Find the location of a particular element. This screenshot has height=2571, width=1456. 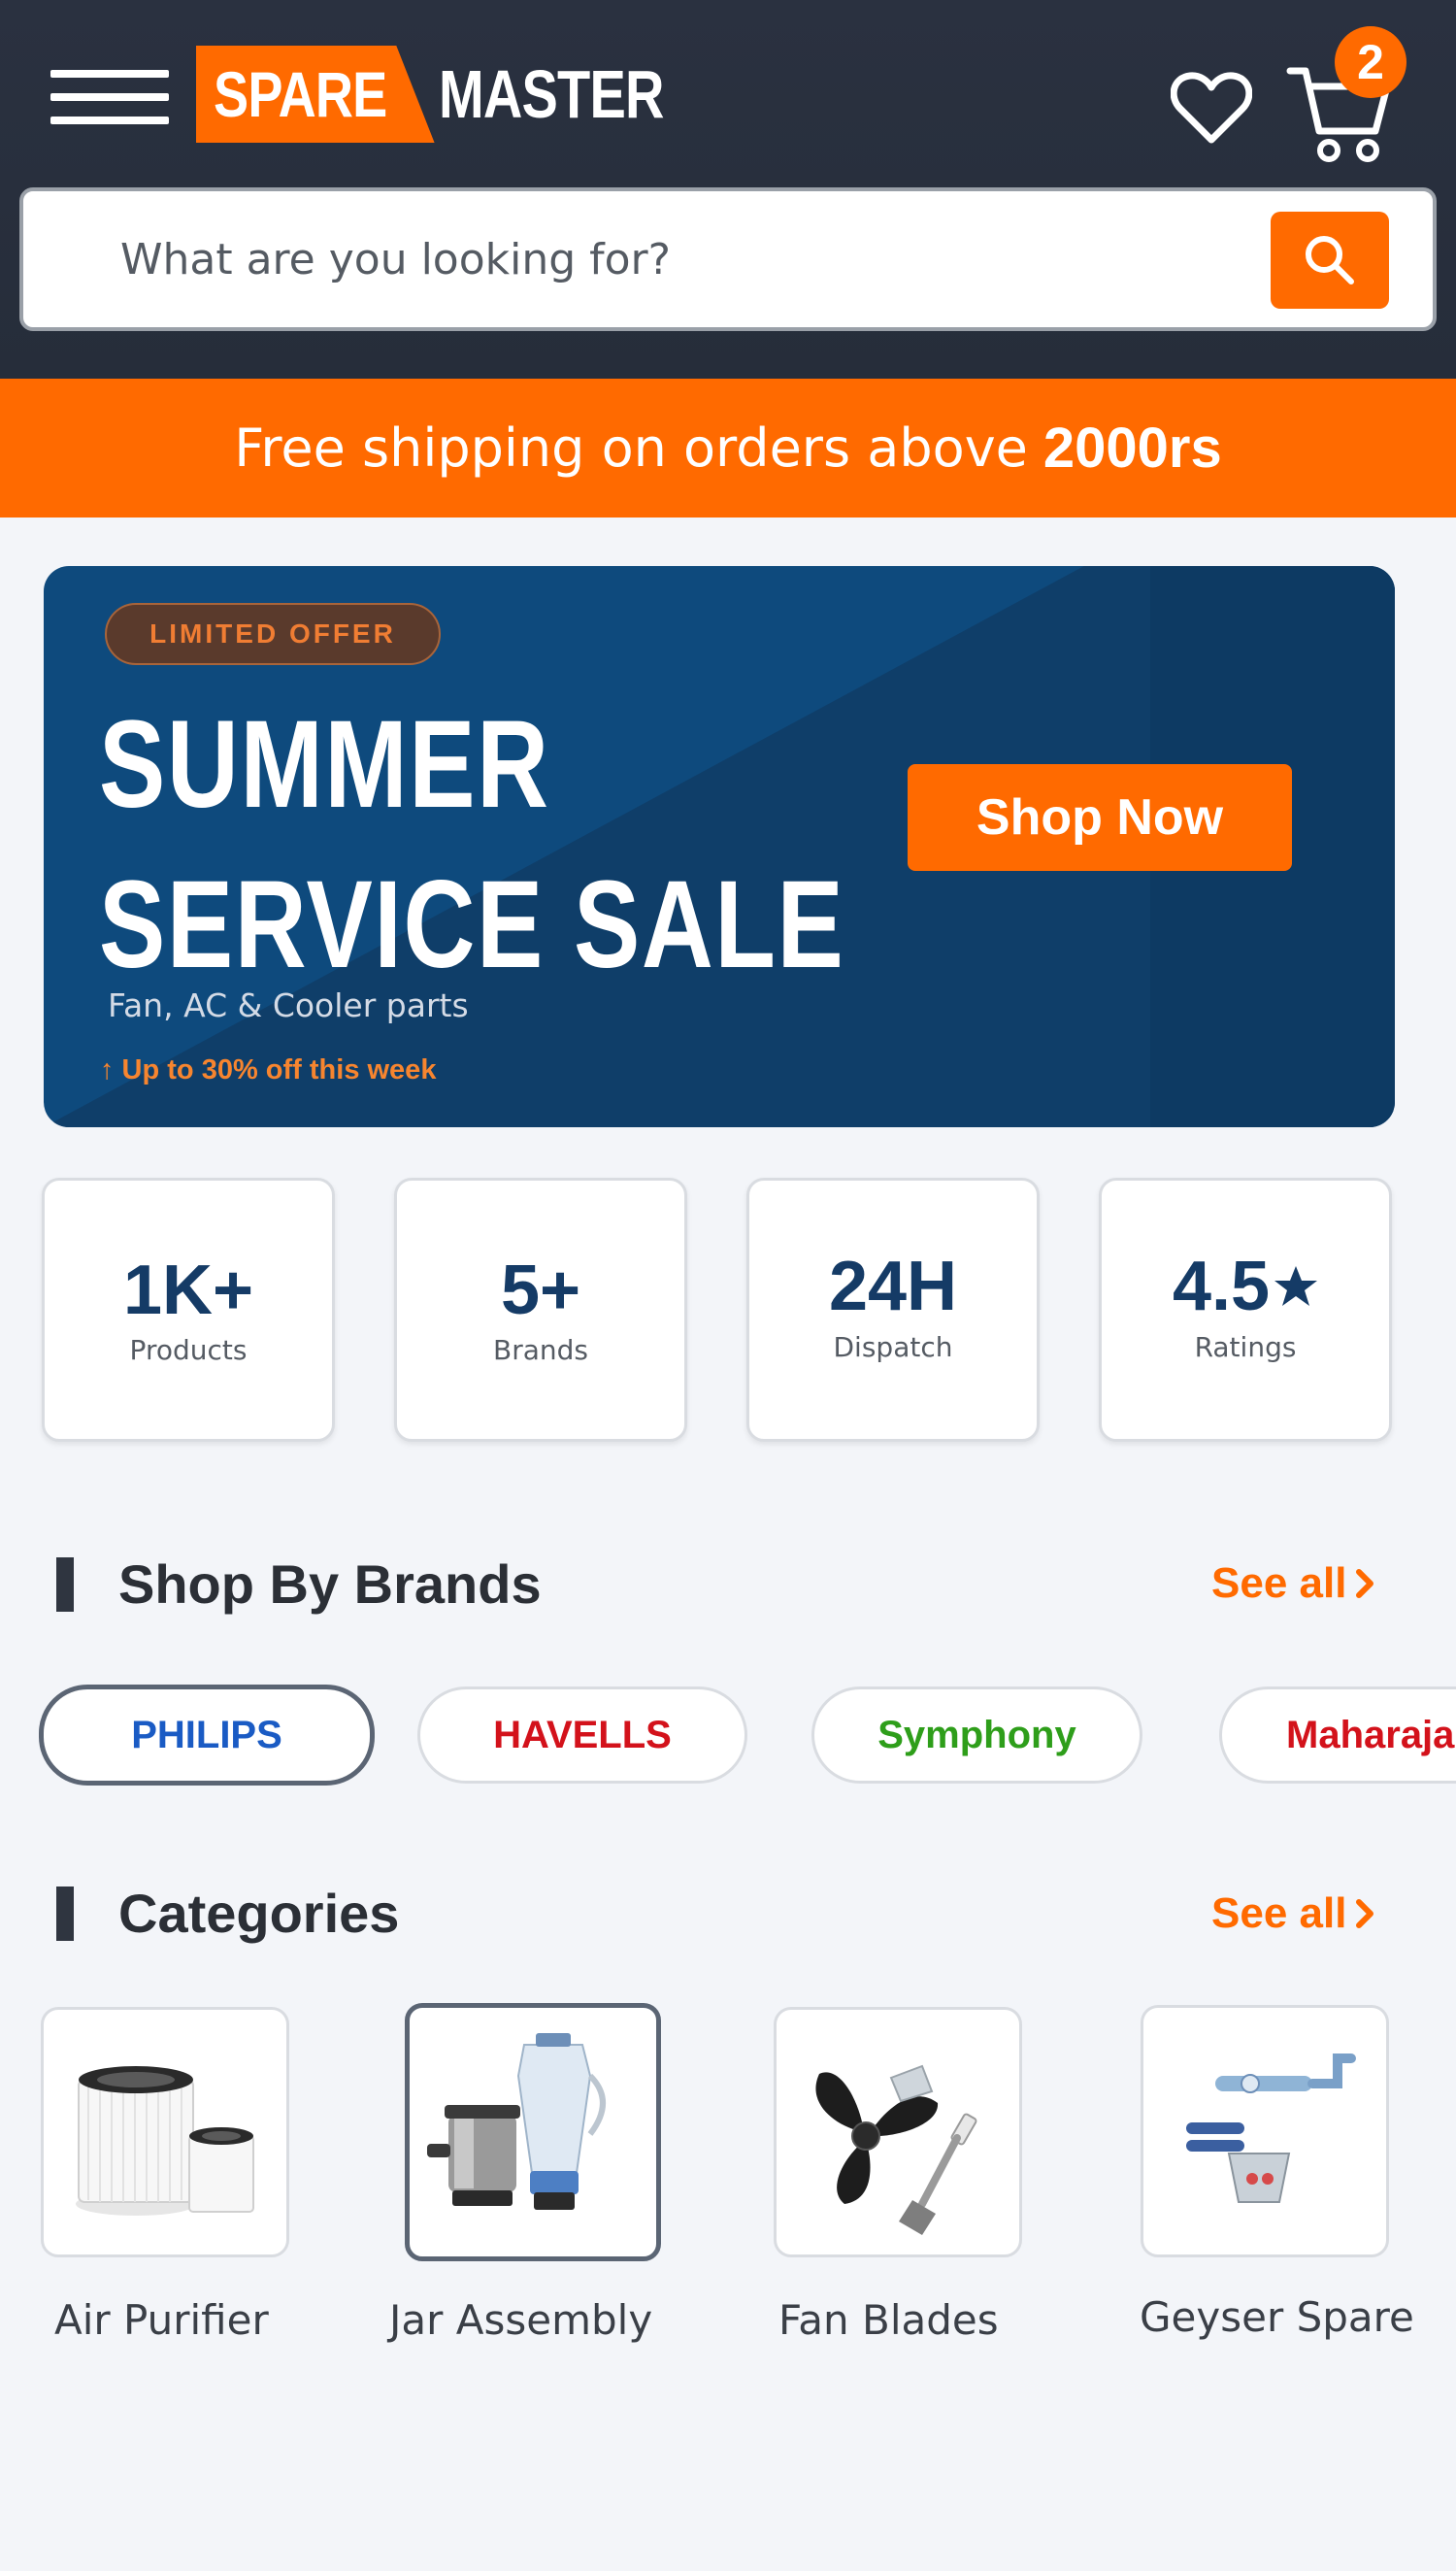

heart-icon is located at coordinates (1211, 107).